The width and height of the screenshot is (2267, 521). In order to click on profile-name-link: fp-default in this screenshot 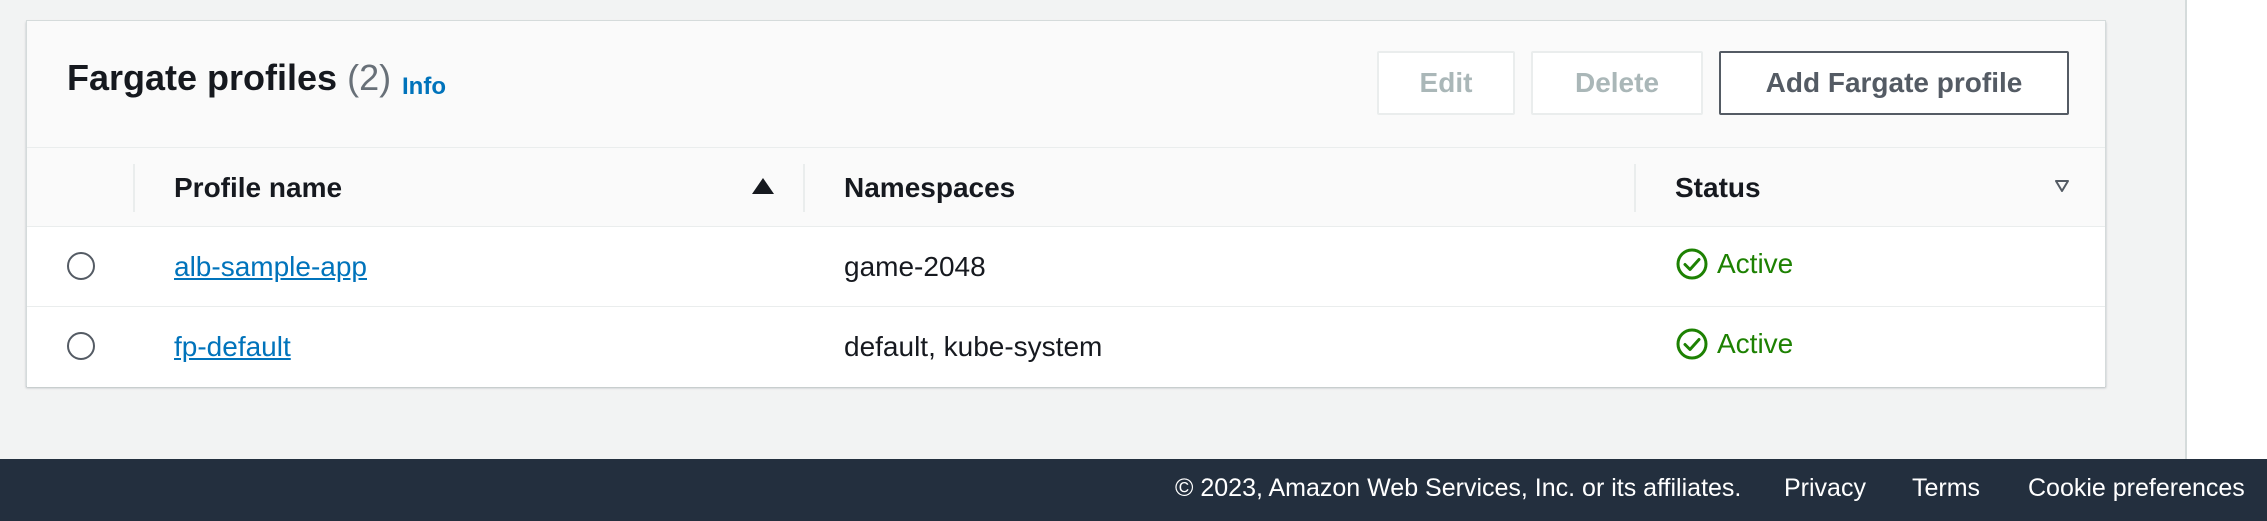, I will do `click(232, 347)`.